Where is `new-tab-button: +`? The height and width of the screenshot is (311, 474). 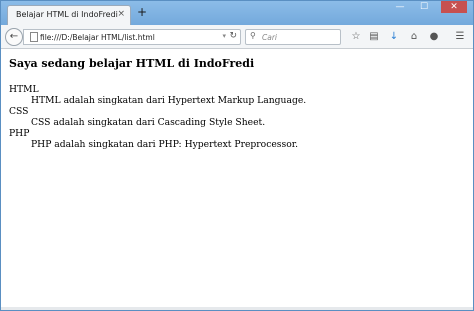
new-tab-button: + is located at coordinates (142, 12).